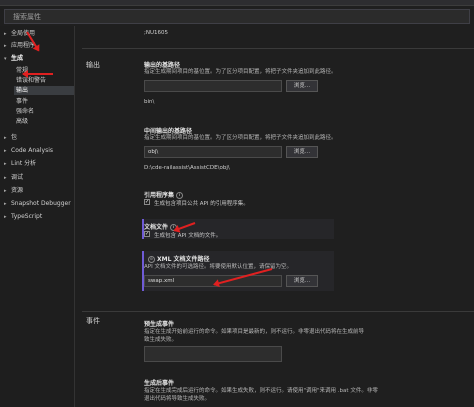 The width and height of the screenshot is (474, 407). I want to click on post-build-event-desc-2: 退出代码将导致生成失败。, so click(177, 399).